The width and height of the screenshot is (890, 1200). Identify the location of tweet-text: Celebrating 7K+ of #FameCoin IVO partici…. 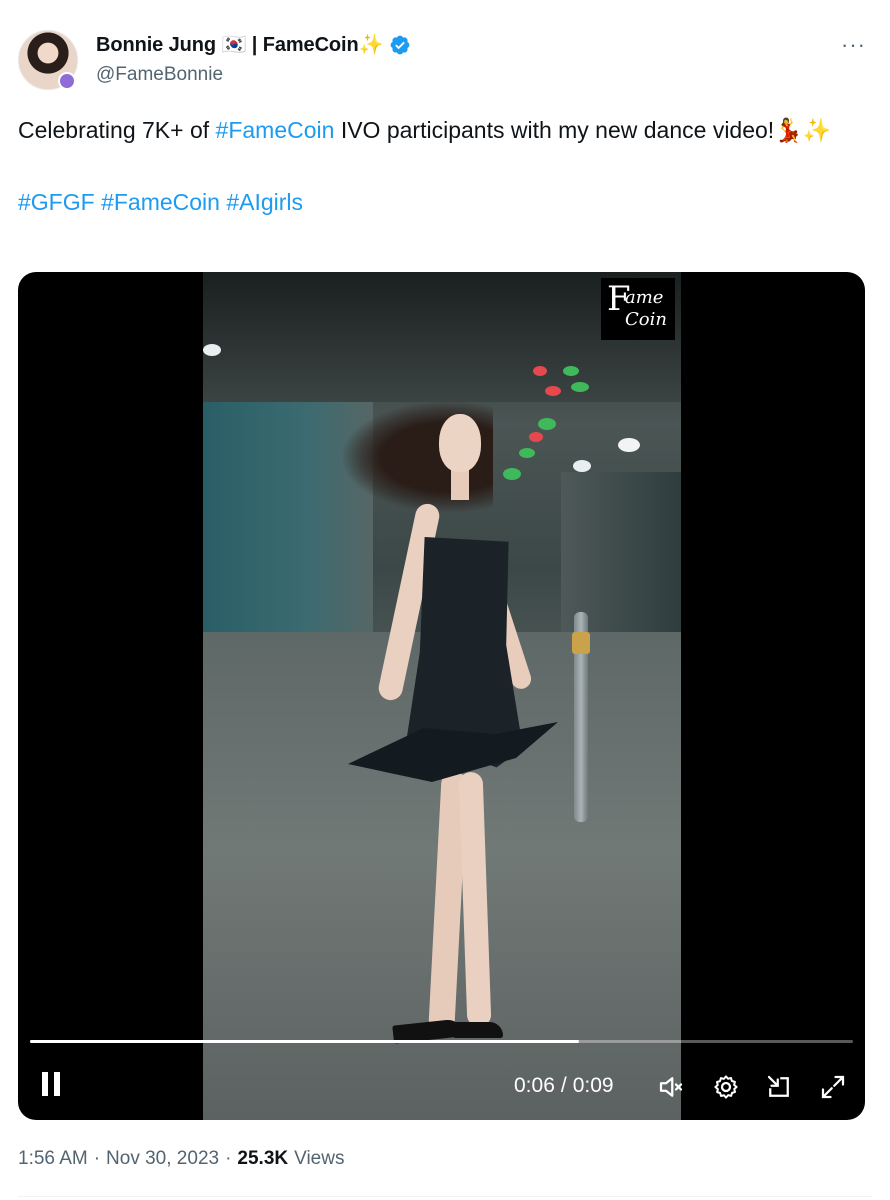
(438, 166).